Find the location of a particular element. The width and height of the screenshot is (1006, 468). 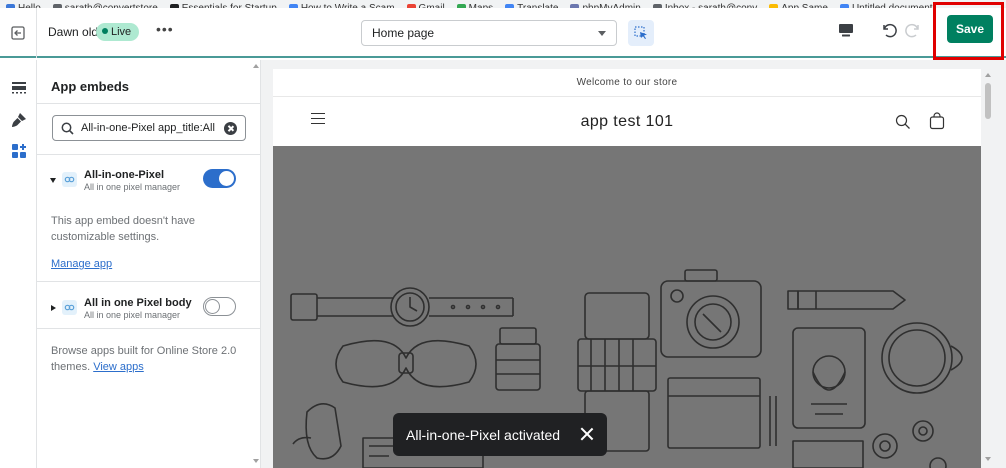

undo-icon is located at coordinates (890, 30).